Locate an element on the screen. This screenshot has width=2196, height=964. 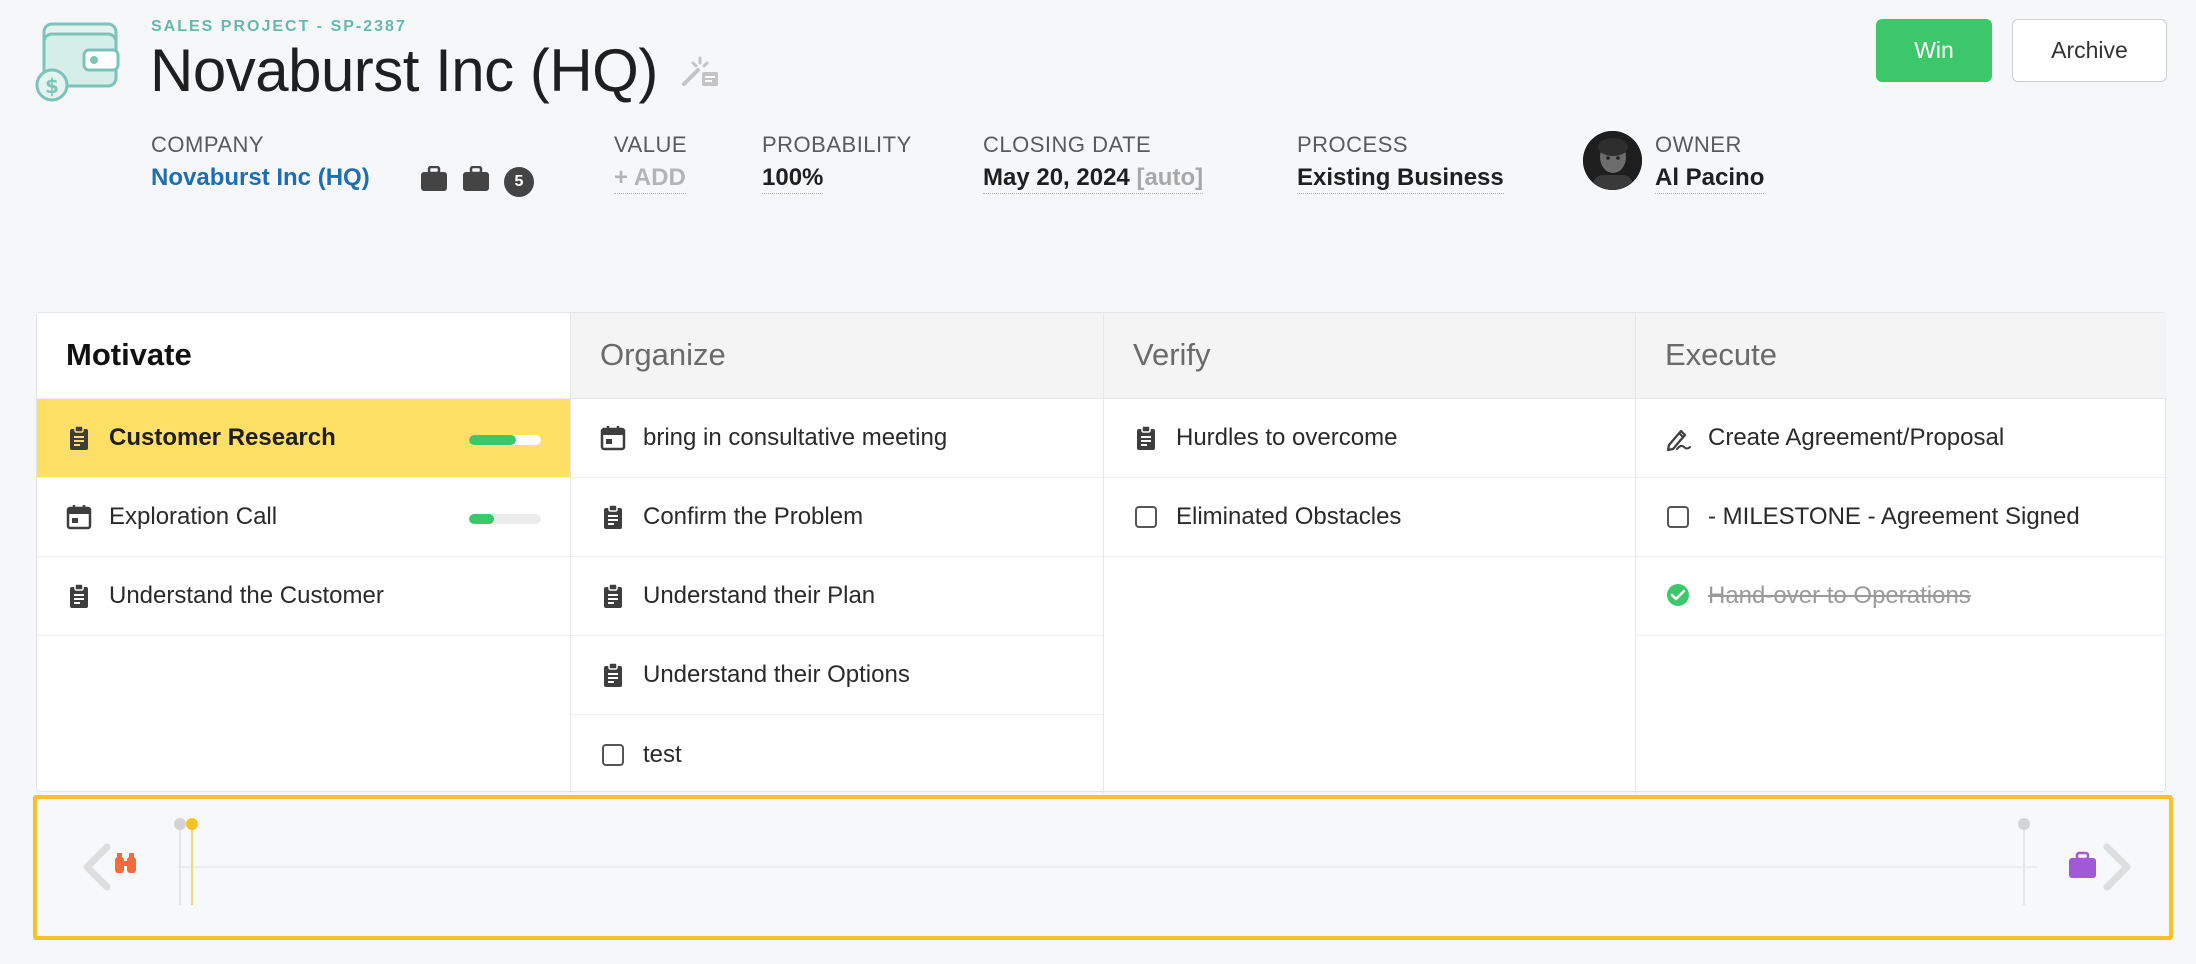
company-link: Novaburst Inc (HQ) is located at coordinates (260, 178).